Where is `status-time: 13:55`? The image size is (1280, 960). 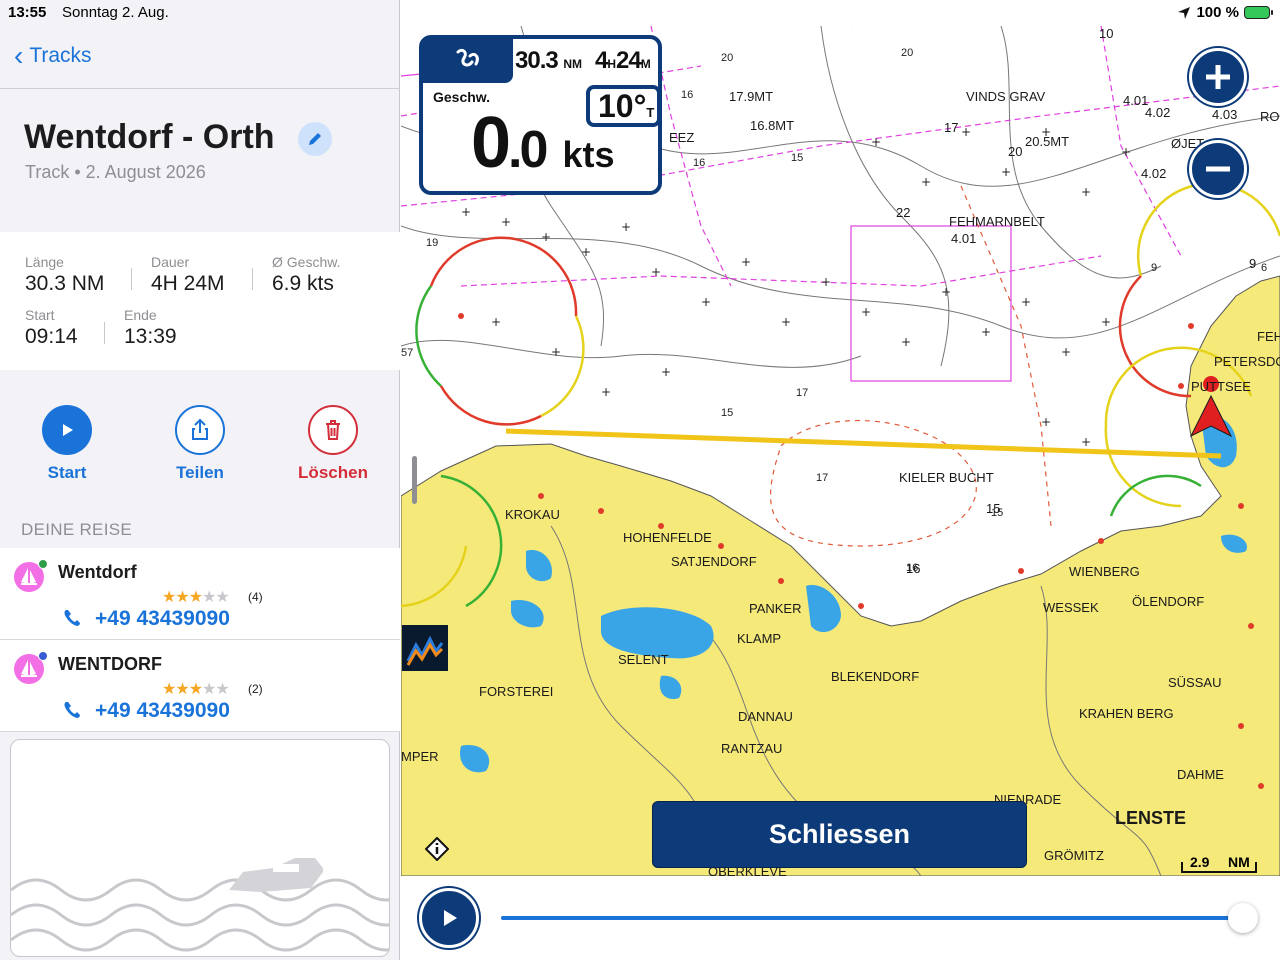
status-time: 13:55 is located at coordinates (27, 12).